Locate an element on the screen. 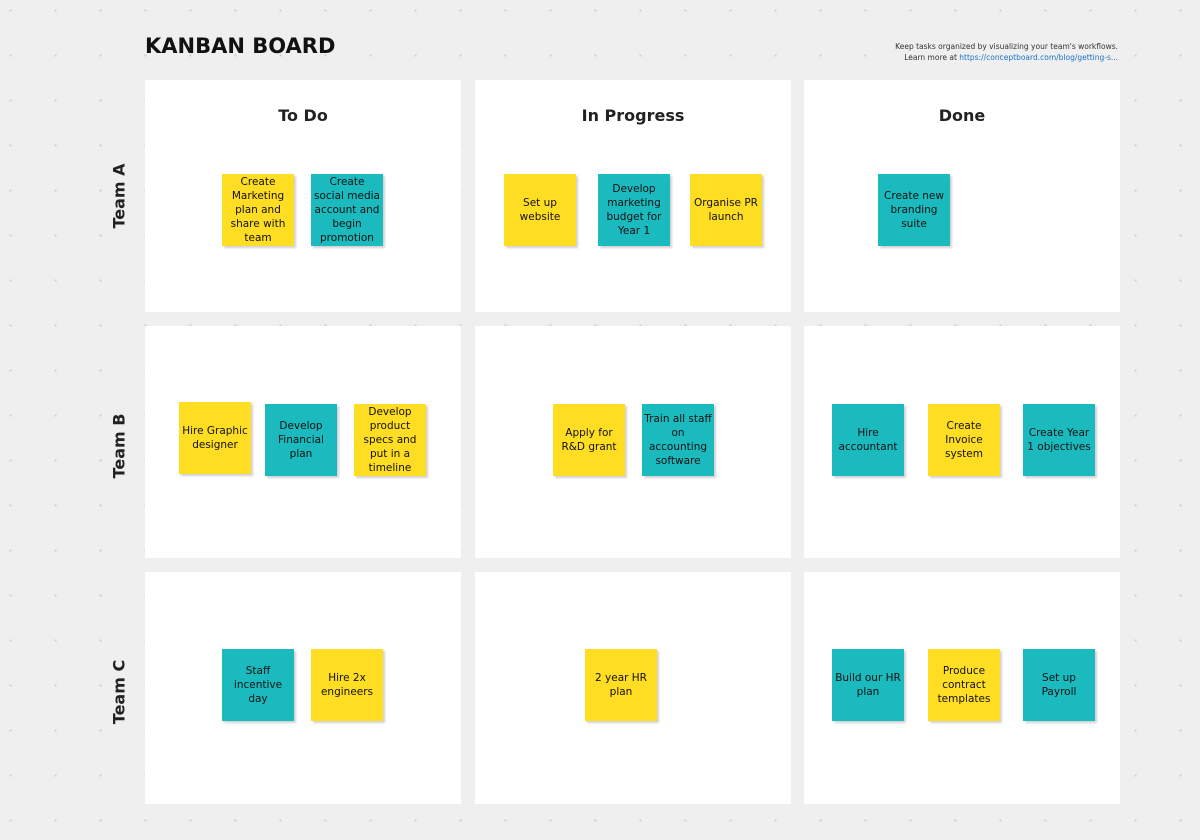 Image resolution: width=1200 pixels, height=840 pixels. row-label-team-b: Team B is located at coordinates (119, 446).